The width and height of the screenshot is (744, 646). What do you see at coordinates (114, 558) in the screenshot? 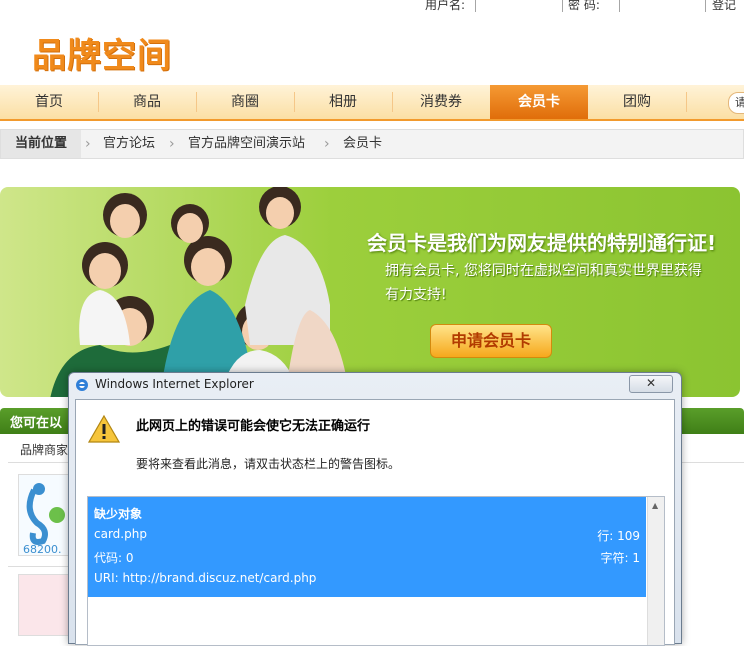
I see `error-code: 代码: 0` at bounding box center [114, 558].